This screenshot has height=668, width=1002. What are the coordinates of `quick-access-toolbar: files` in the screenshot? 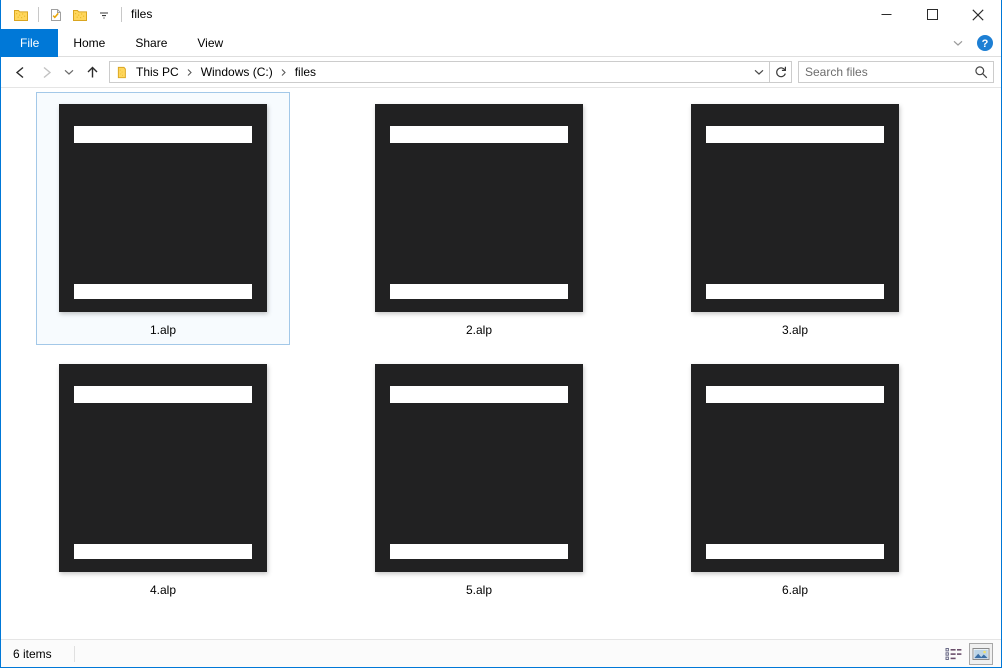 It's located at (76, 14).